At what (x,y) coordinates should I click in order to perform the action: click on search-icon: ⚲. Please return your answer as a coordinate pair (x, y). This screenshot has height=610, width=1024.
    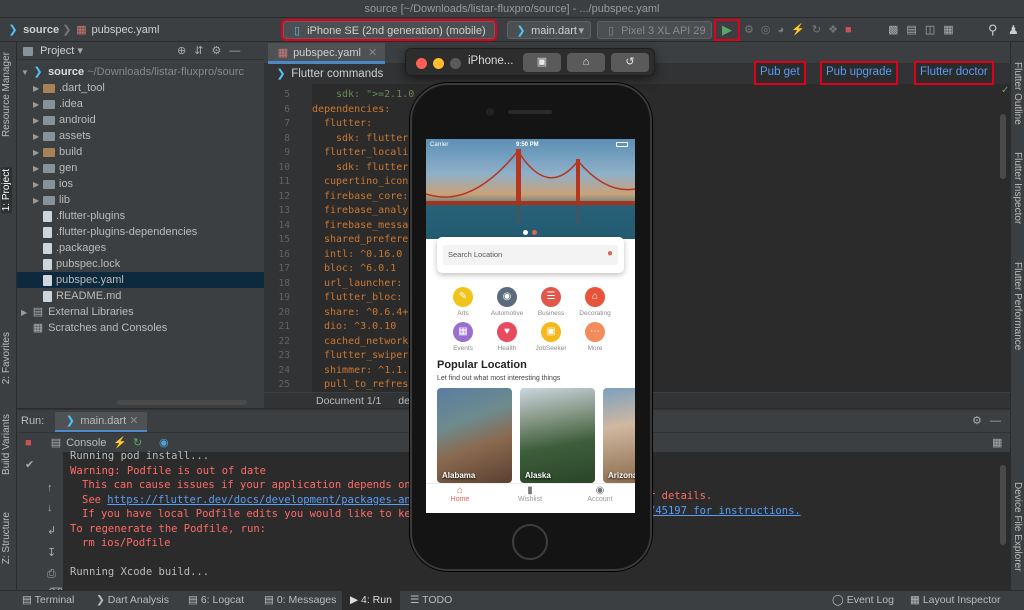
    Looking at the image, I should click on (993, 30).